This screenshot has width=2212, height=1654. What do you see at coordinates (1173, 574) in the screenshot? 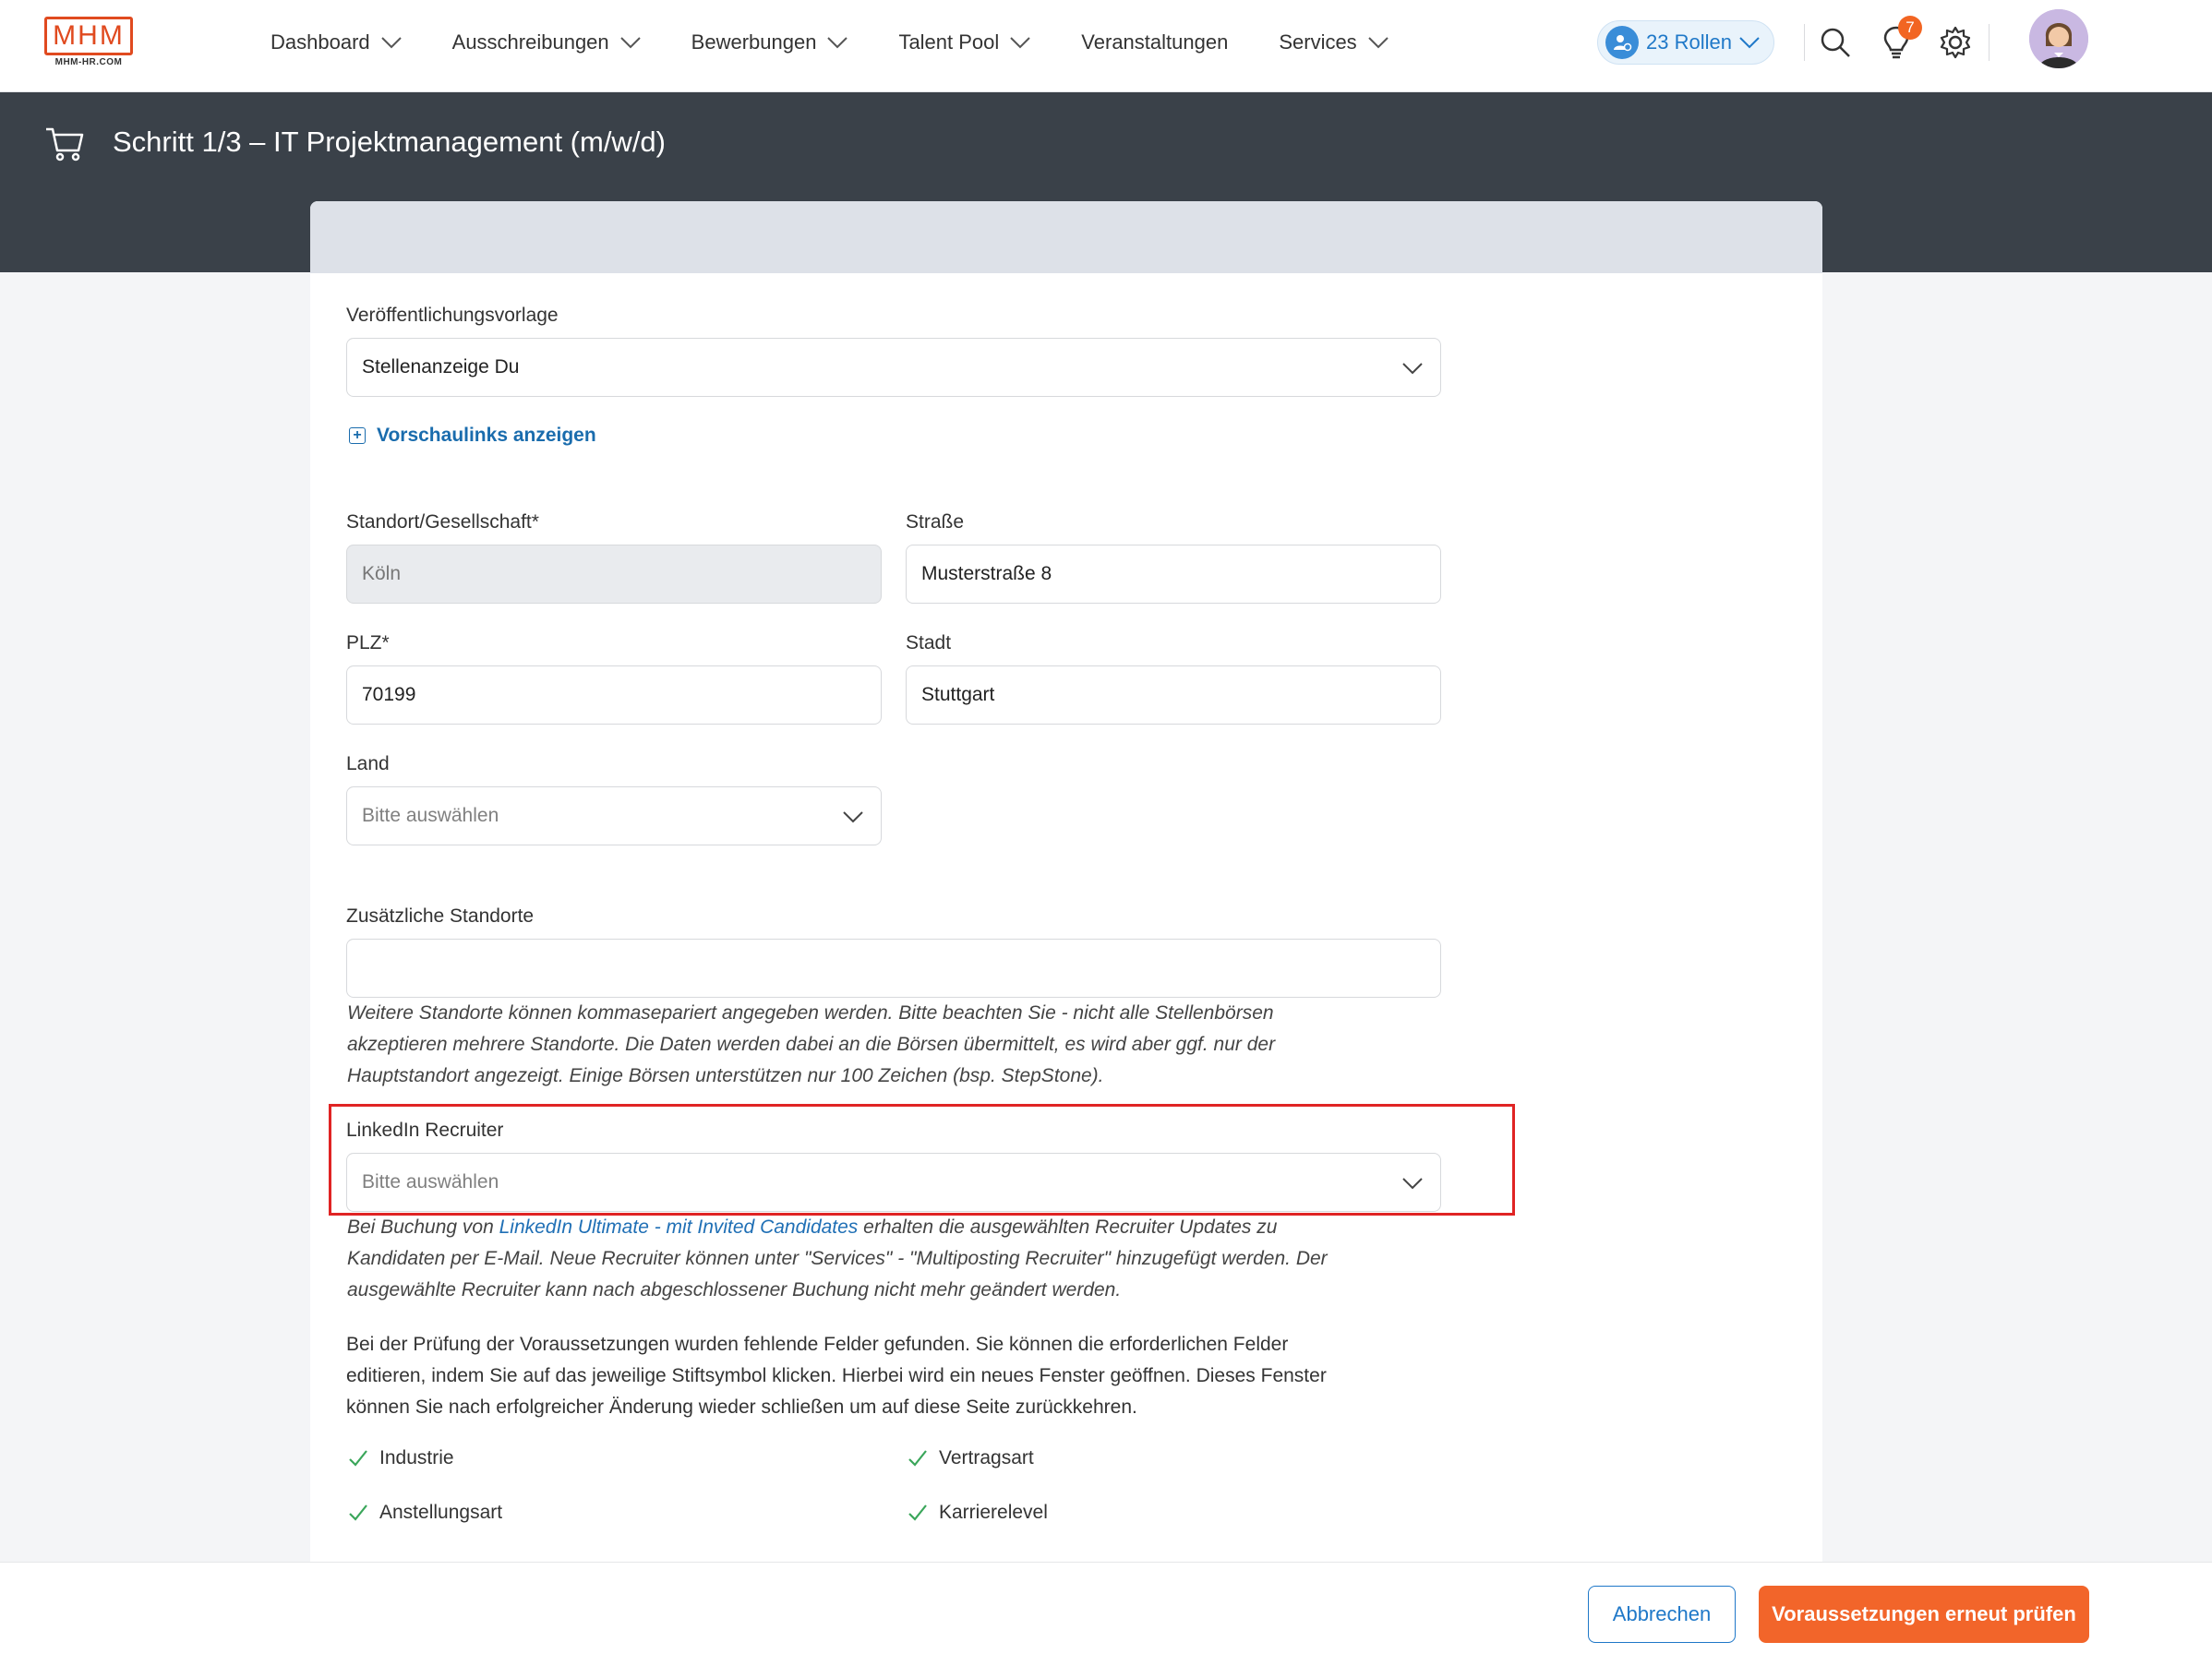
I see `street-field: Musterstraße 8` at bounding box center [1173, 574].